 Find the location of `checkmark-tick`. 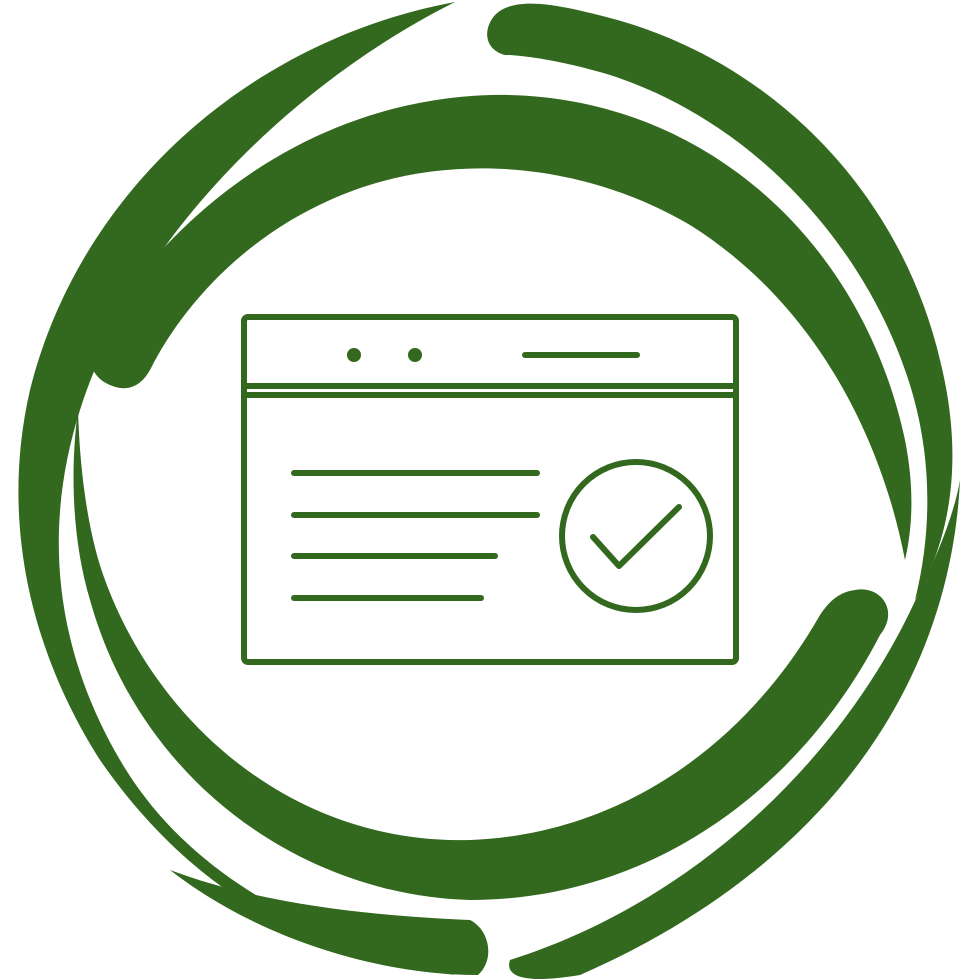

checkmark-tick is located at coordinates (636, 536).